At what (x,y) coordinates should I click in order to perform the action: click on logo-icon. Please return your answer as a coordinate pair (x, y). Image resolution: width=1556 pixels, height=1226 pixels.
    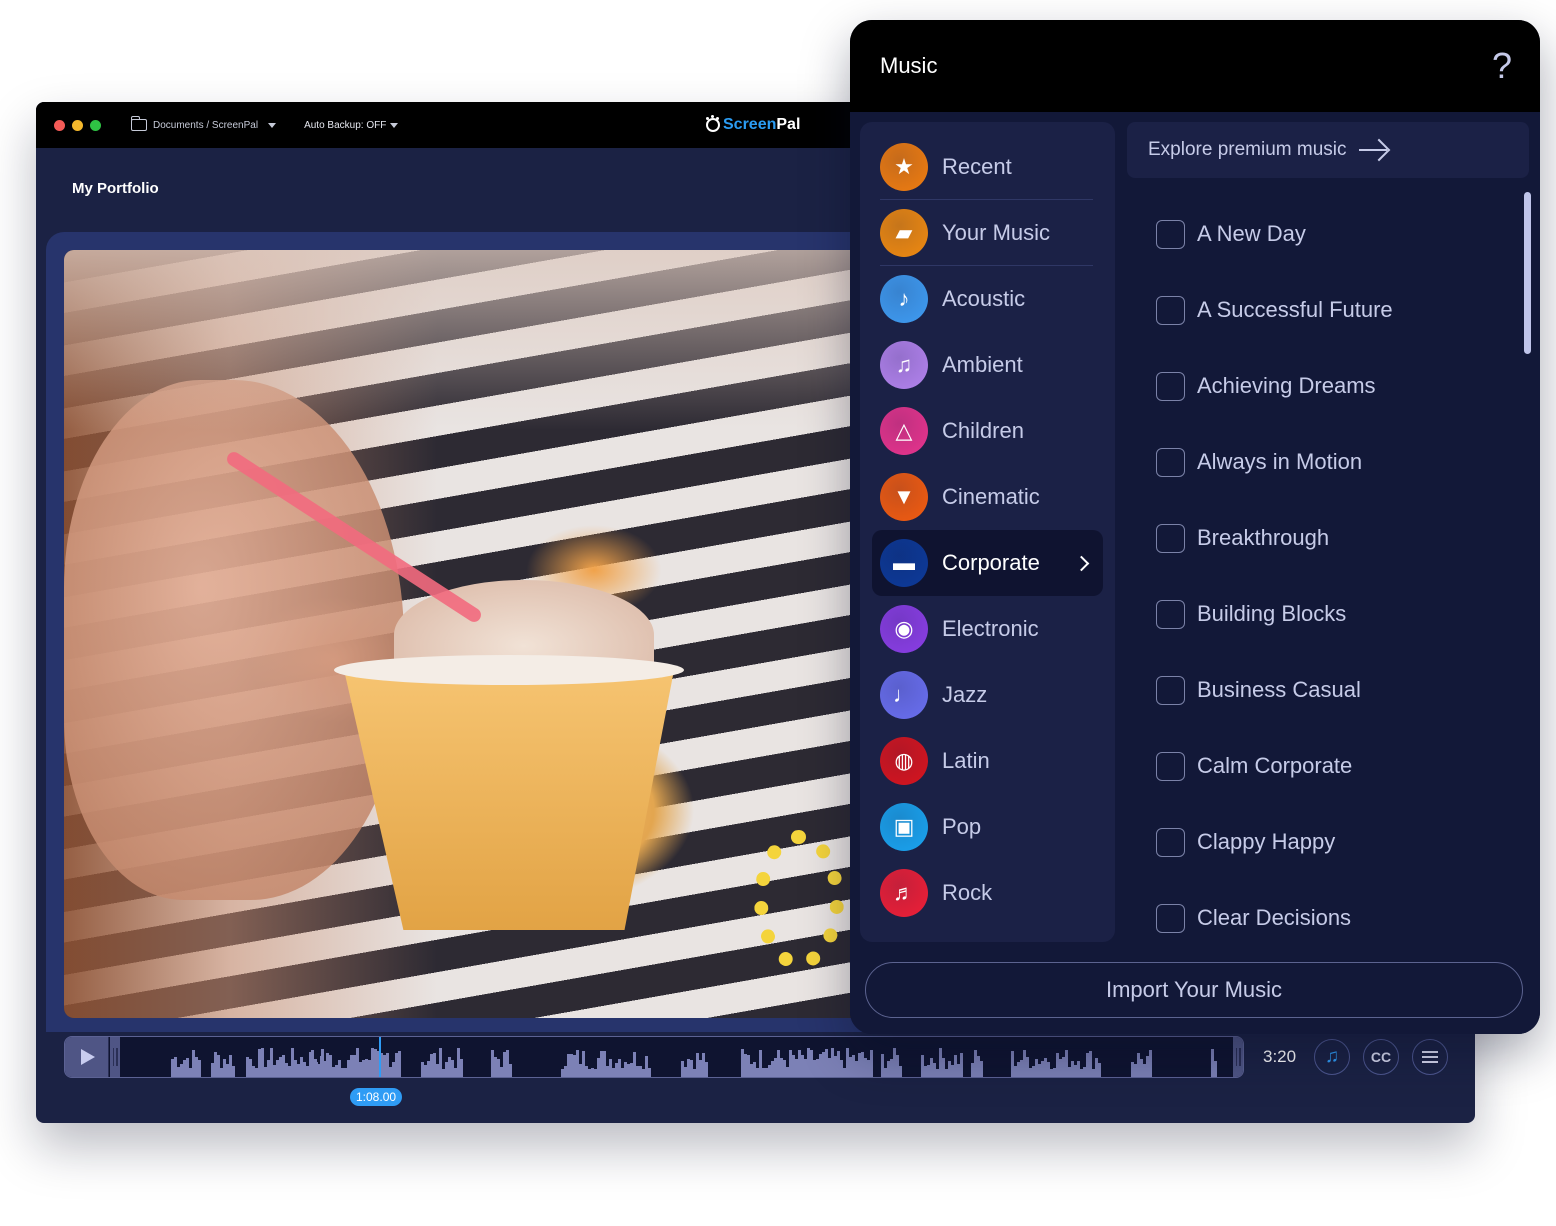
    Looking at the image, I should click on (713, 123).